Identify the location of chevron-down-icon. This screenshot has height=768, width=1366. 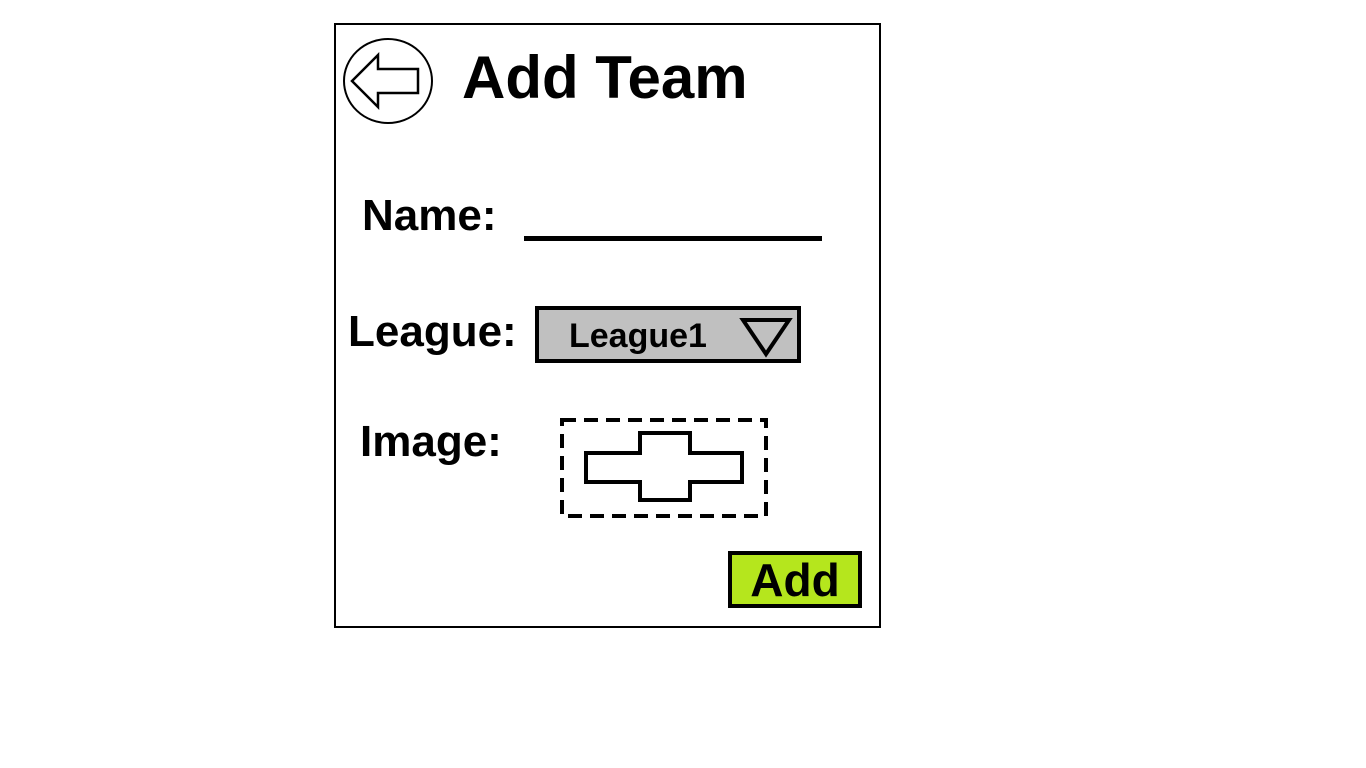
(766, 337).